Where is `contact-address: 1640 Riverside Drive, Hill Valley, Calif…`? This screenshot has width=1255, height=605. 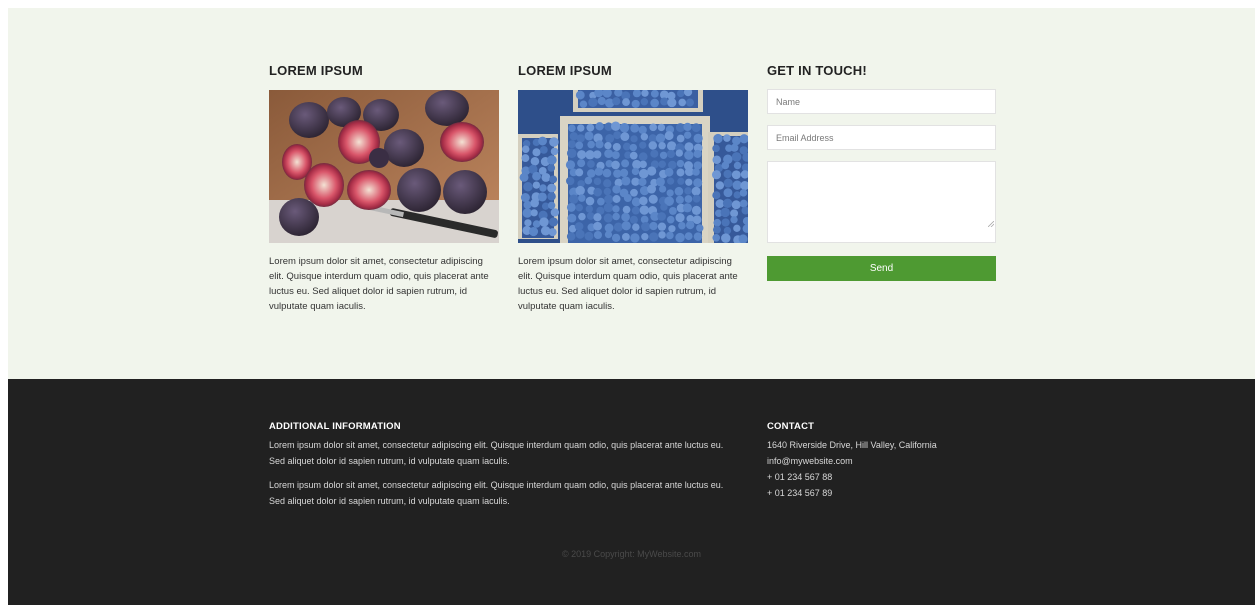 contact-address: 1640 Riverside Drive, Hill Valley, Calif… is located at coordinates (852, 445).